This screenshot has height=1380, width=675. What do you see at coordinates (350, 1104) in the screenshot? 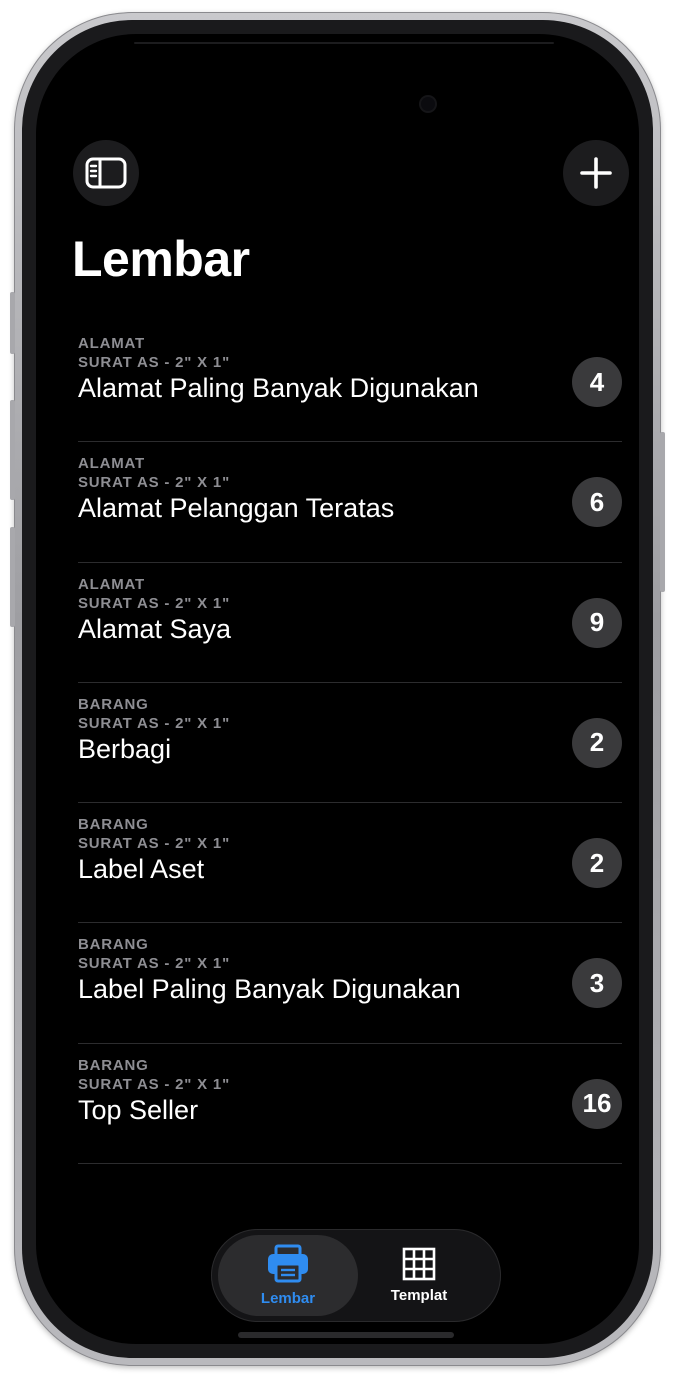
I see `sheet-row: BARANG SURAT AS - 2" X 1" Top Seller 16` at bounding box center [350, 1104].